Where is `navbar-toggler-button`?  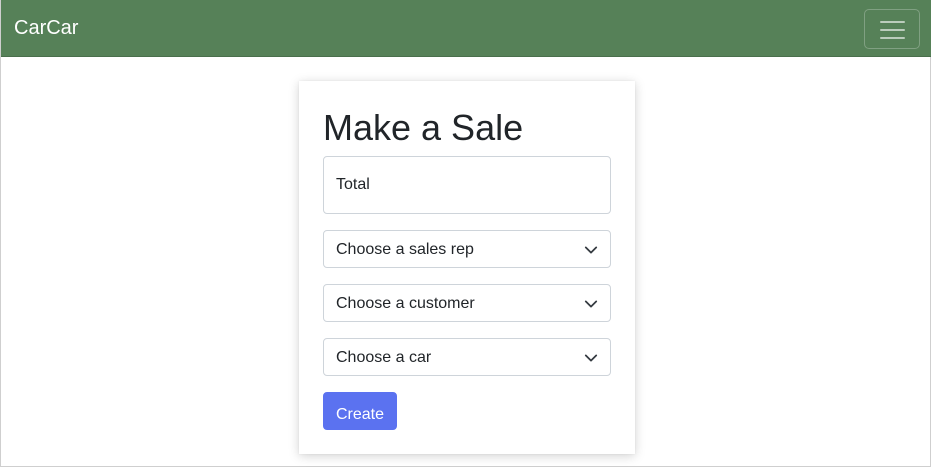
navbar-toggler-button is located at coordinates (892, 29).